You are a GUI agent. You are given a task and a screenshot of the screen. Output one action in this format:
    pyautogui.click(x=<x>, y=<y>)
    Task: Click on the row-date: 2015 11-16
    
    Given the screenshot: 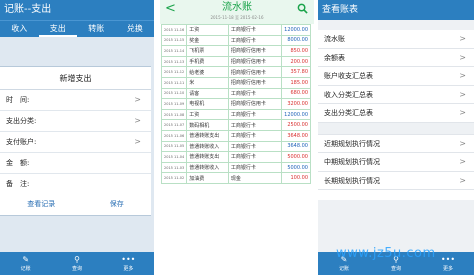 What is the action you would take?
    pyautogui.click(x=174, y=30)
    